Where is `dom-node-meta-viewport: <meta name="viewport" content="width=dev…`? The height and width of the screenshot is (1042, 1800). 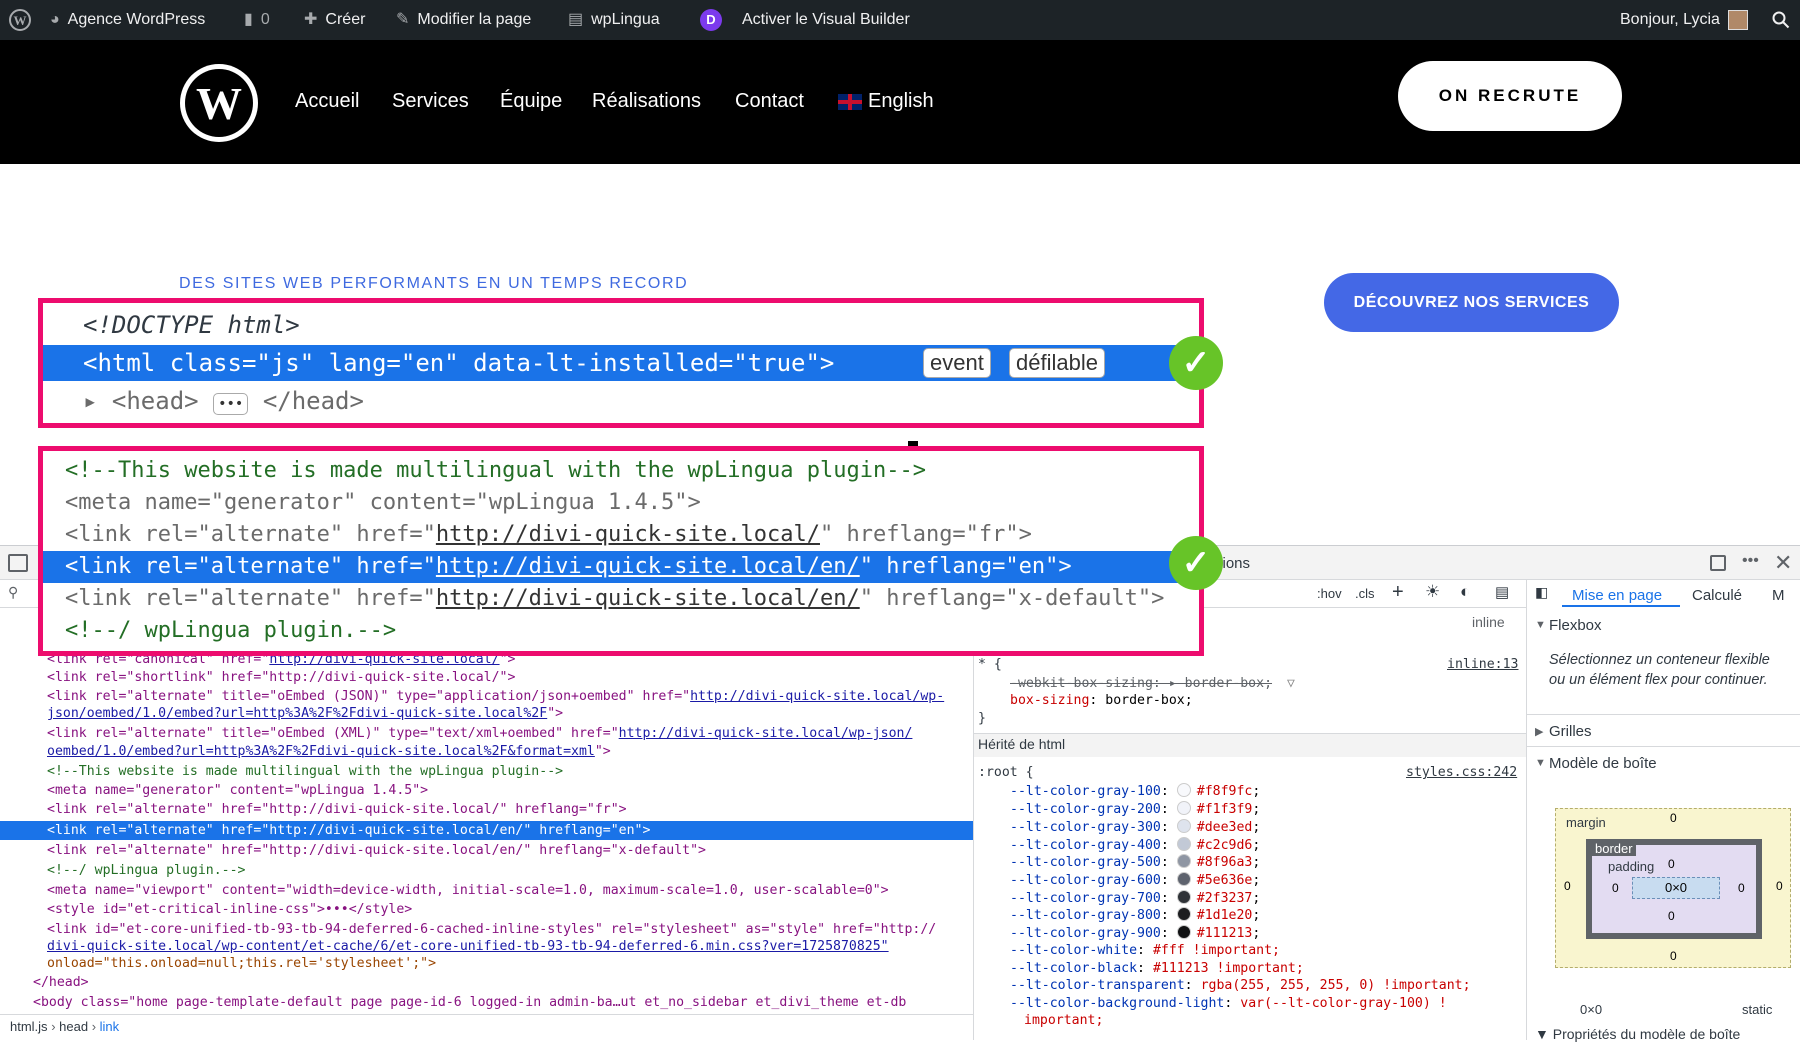
dom-node-meta-viewport: <meta name="viewport" content="width=dev… is located at coordinates (468, 890).